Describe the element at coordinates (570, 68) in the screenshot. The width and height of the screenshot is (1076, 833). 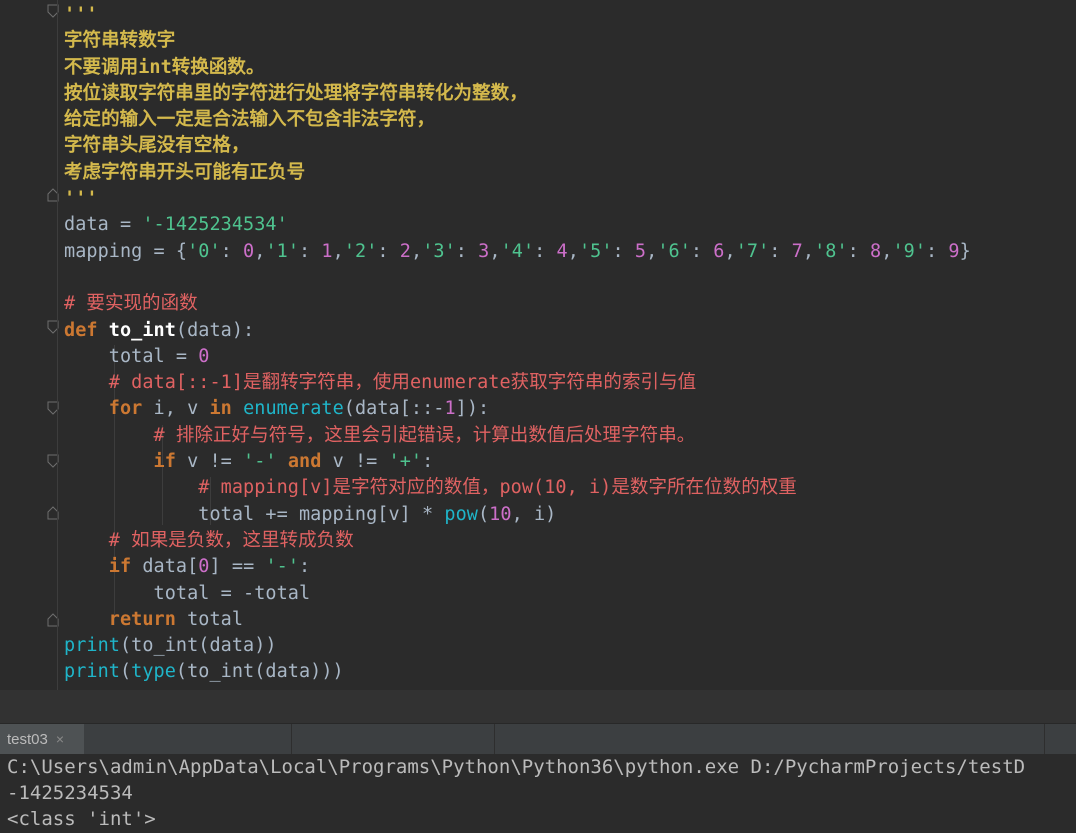
I see `code-line: 不要调用int转换函数。` at that location.